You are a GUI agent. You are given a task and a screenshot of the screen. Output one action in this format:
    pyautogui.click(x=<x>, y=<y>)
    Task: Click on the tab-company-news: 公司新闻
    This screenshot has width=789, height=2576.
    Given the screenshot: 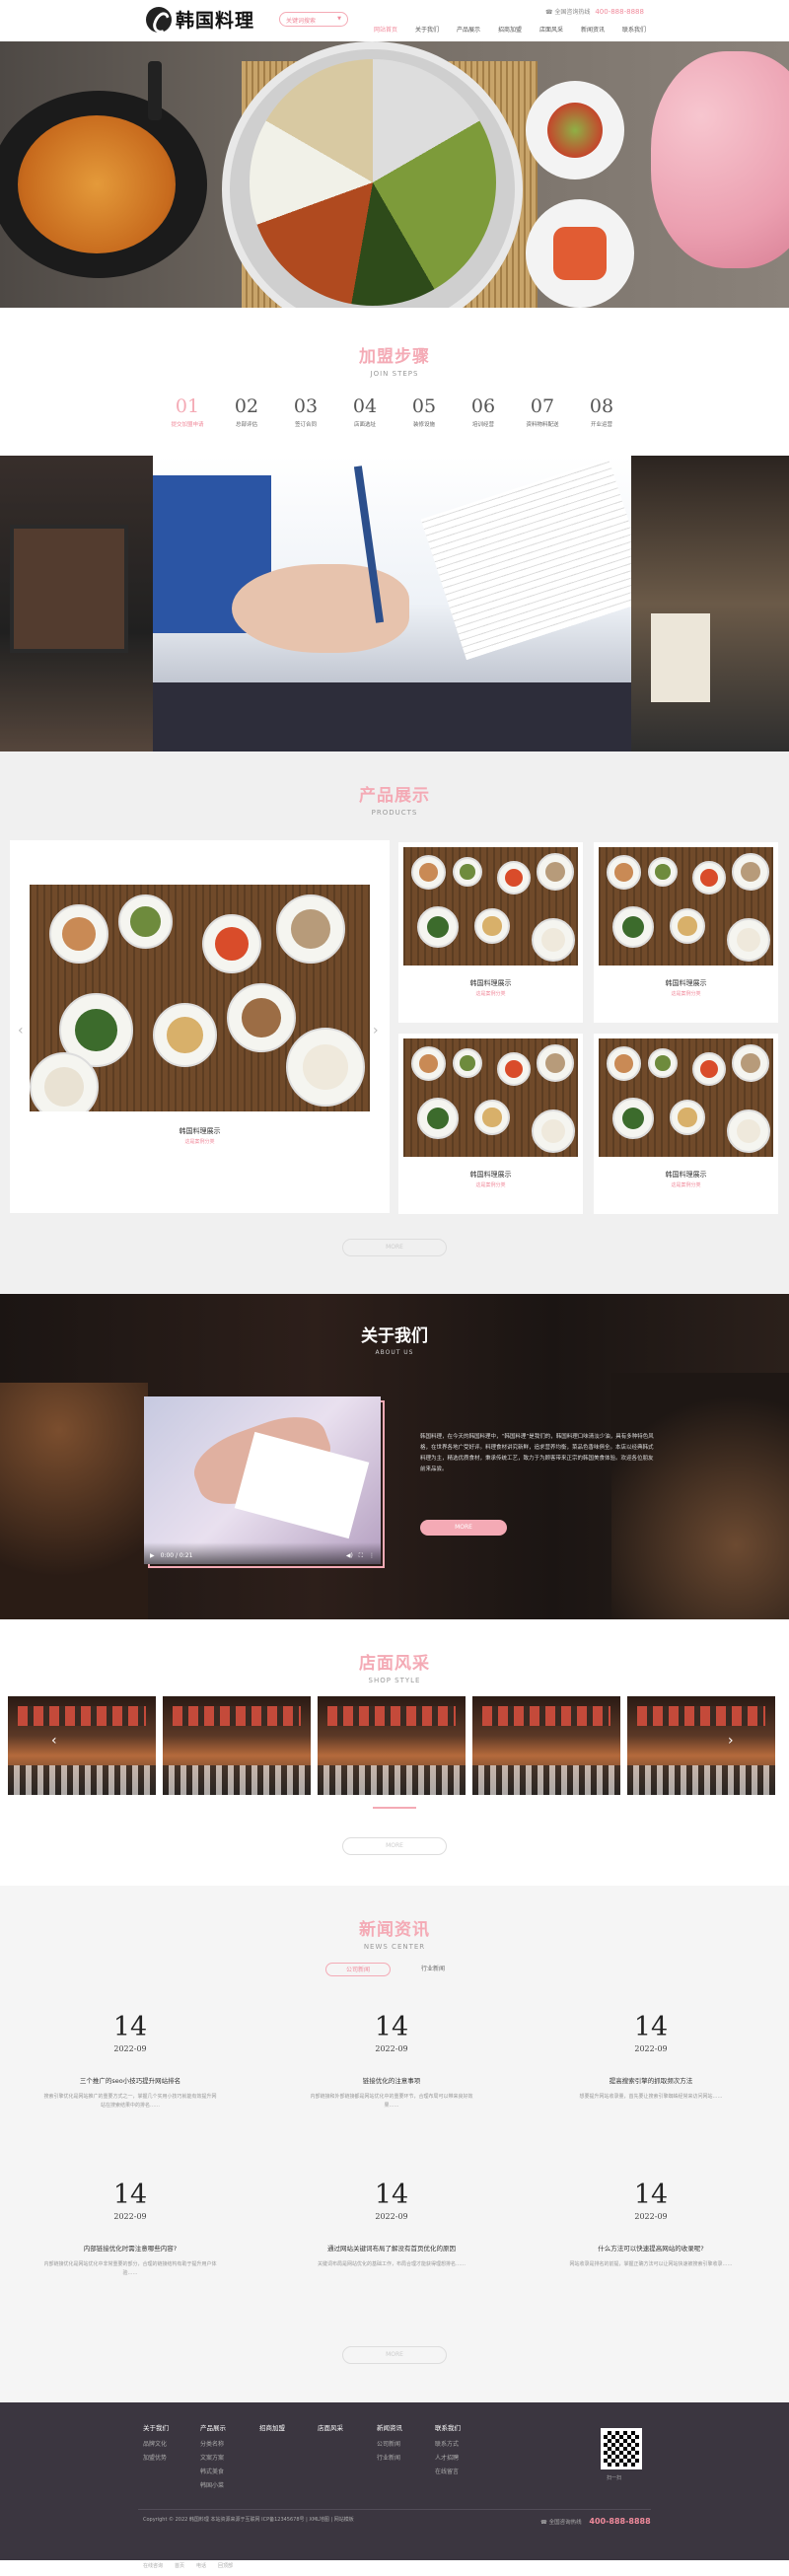 What is the action you would take?
    pyautogui.click(x=358, y=1969)
    